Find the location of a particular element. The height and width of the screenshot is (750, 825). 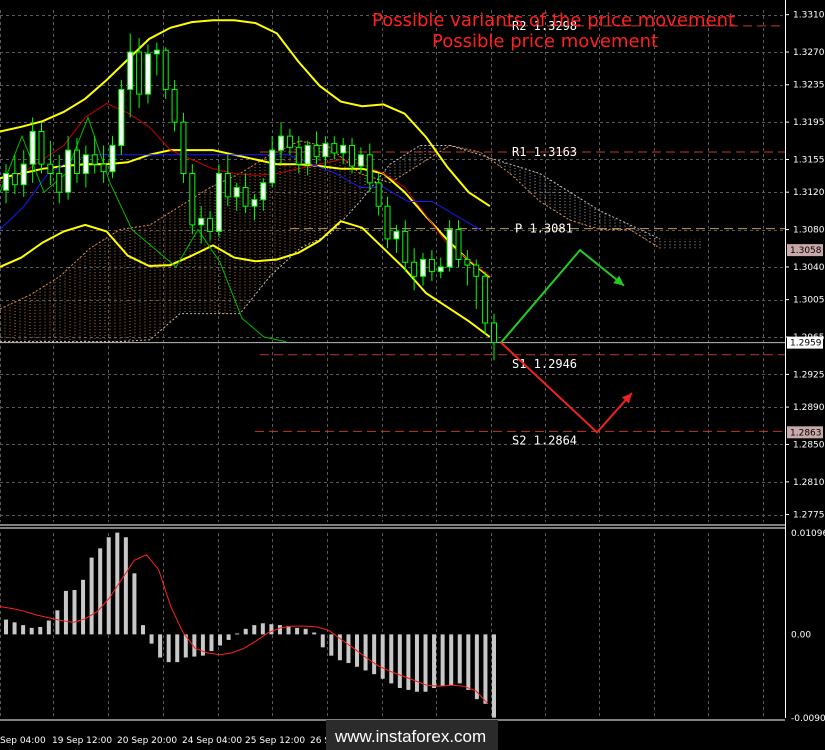

pivot-level-label: P 1.3081 is located at coordinates (544, 229).